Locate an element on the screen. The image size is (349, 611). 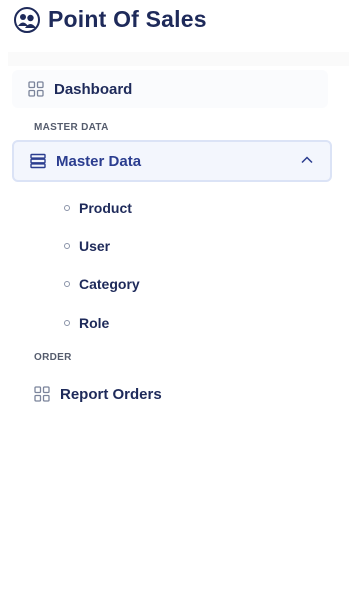
brand: Point Of Sales is located at coordinates (110, 19).